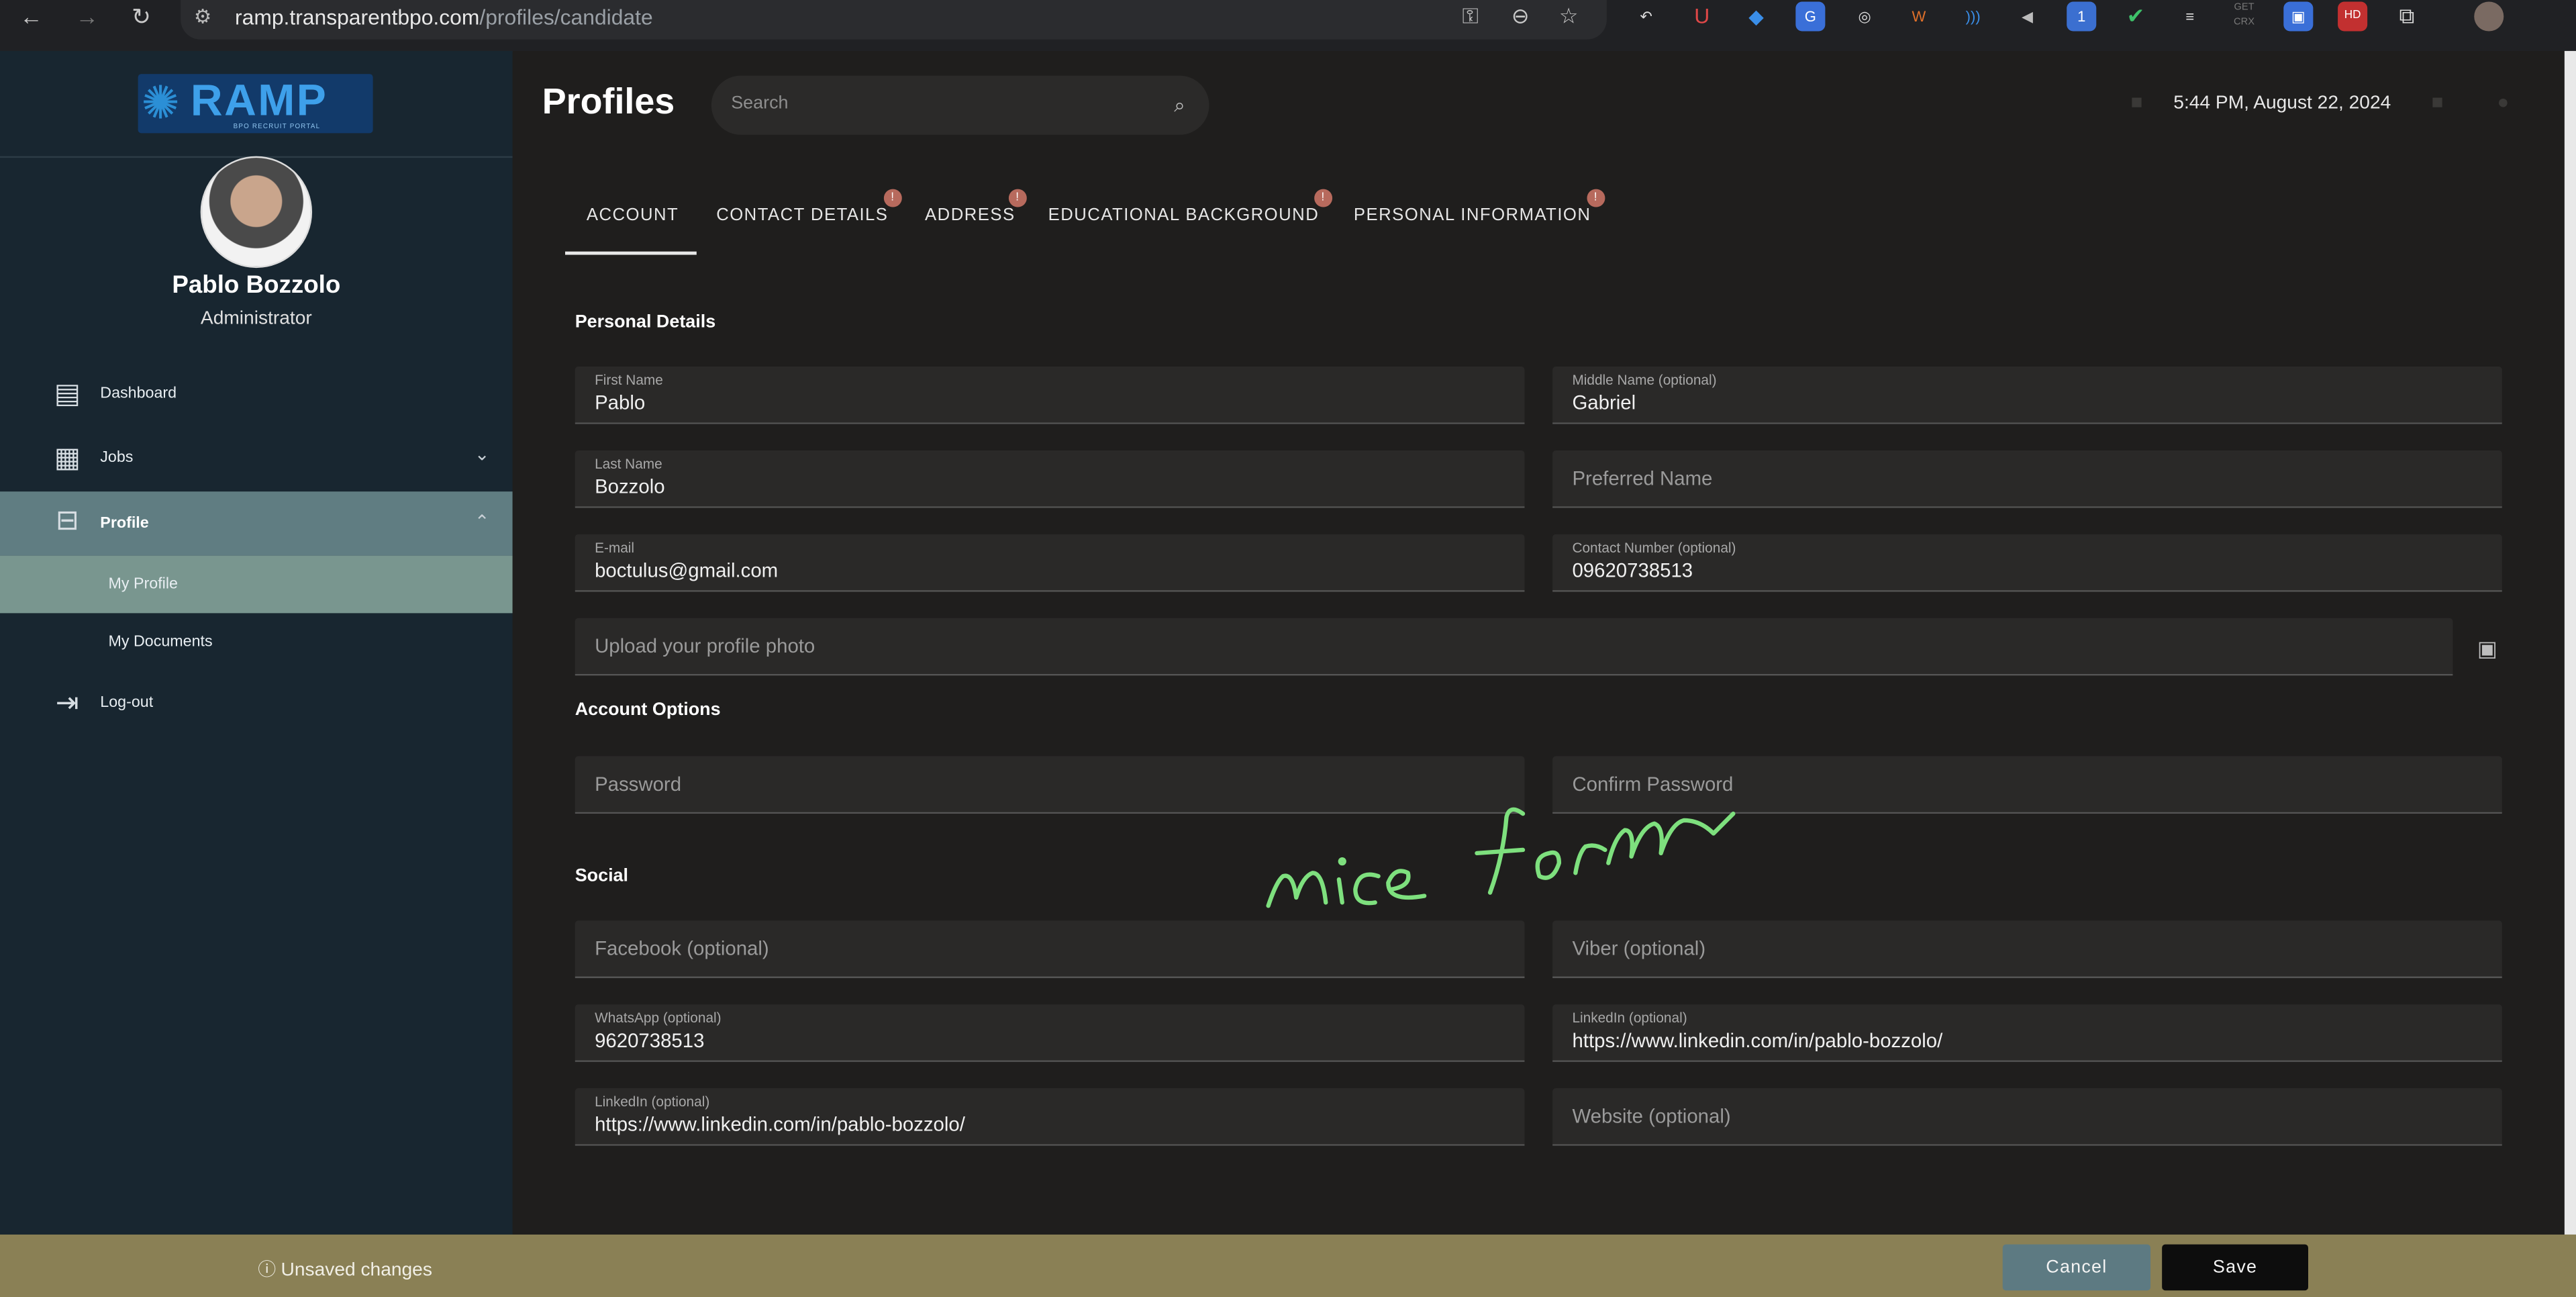 This screenshot has height=1297, width=2576. I want to click on field-value: 09620738513, so click(1632, 570).